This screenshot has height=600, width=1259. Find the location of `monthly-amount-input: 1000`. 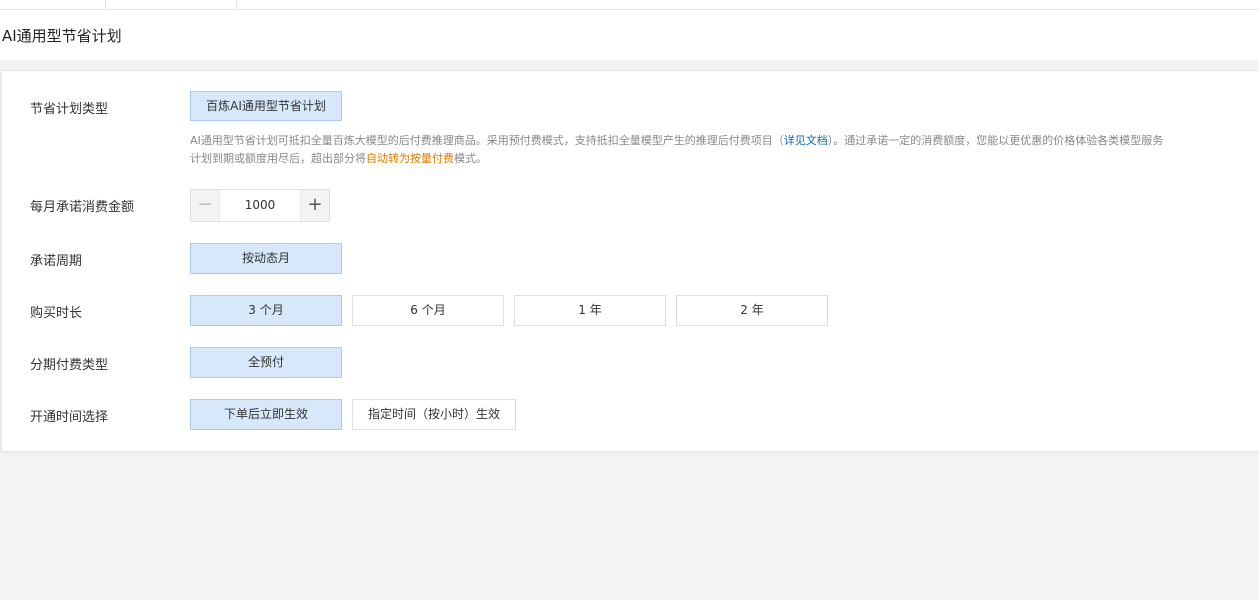

monthly-amount-input: 1000 is located at coordinates (260, 205).